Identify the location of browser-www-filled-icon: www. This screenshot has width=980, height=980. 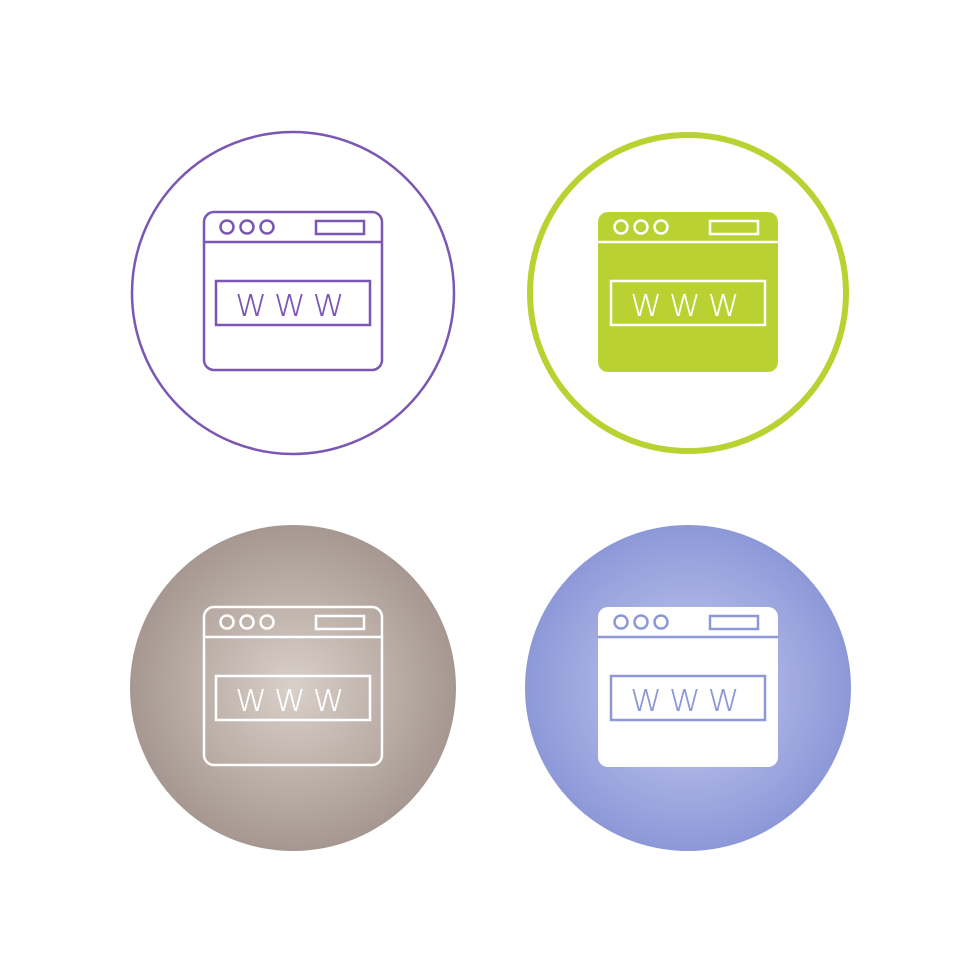
(688, 293).